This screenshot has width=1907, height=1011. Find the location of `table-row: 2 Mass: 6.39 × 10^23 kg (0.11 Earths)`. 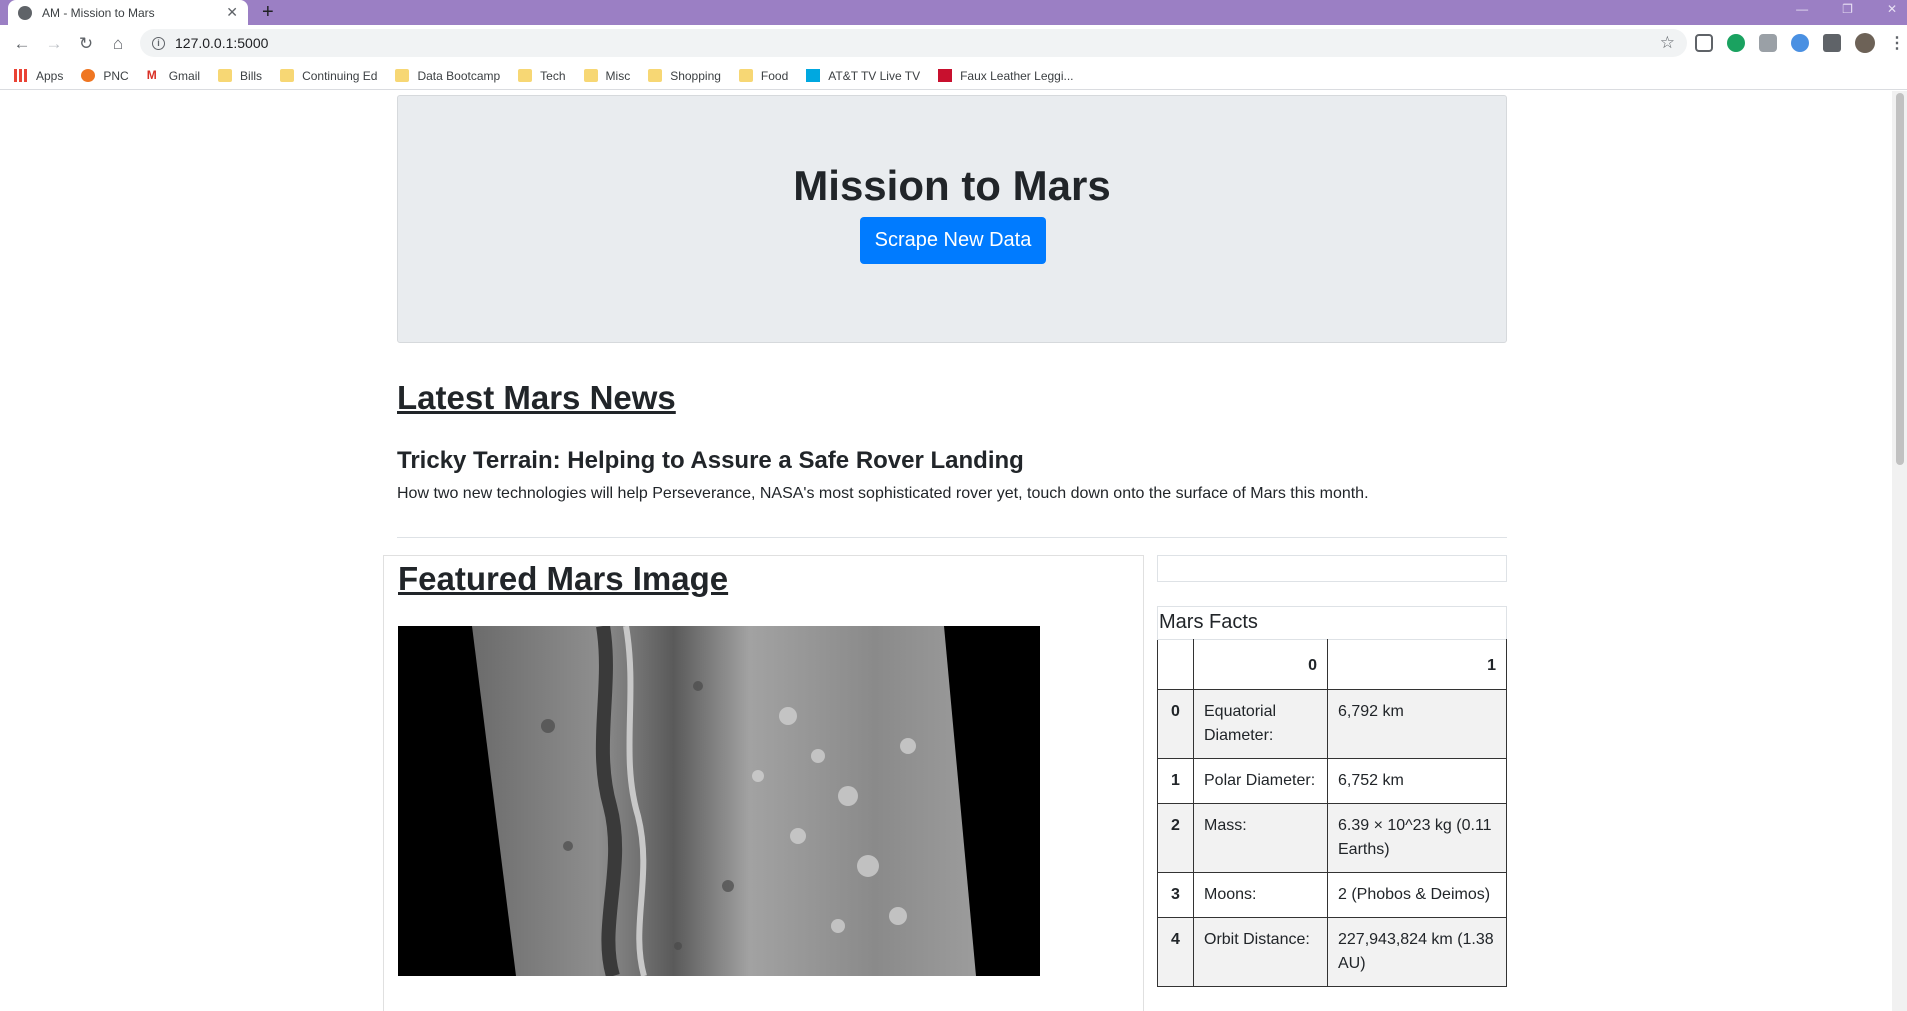

table-row: 2 Mass: 6.39 × 10^23 kg (0.11 Earths) is located at coordinates (1332, 838).